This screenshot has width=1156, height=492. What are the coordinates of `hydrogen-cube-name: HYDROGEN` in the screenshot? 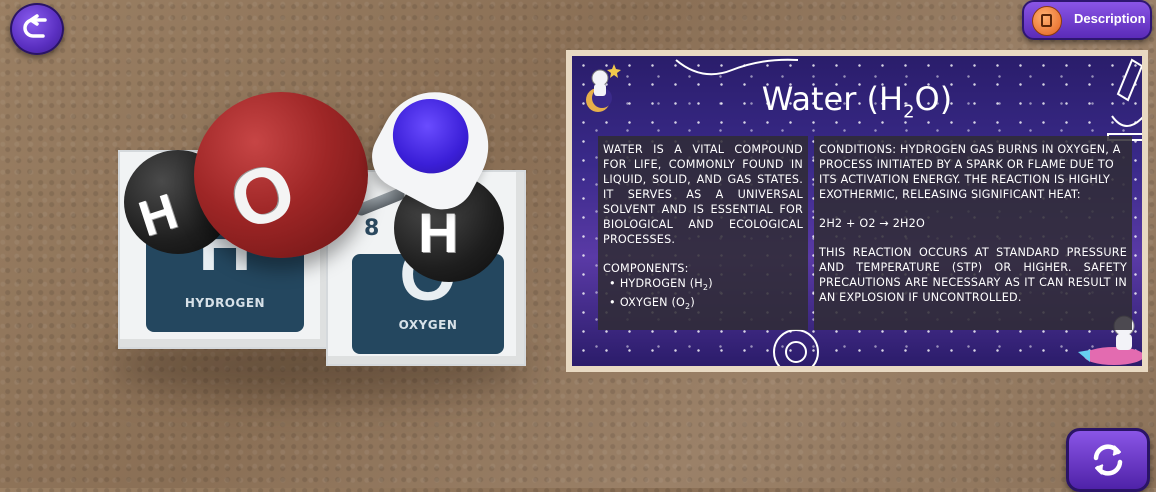 It's located at (225, 303).